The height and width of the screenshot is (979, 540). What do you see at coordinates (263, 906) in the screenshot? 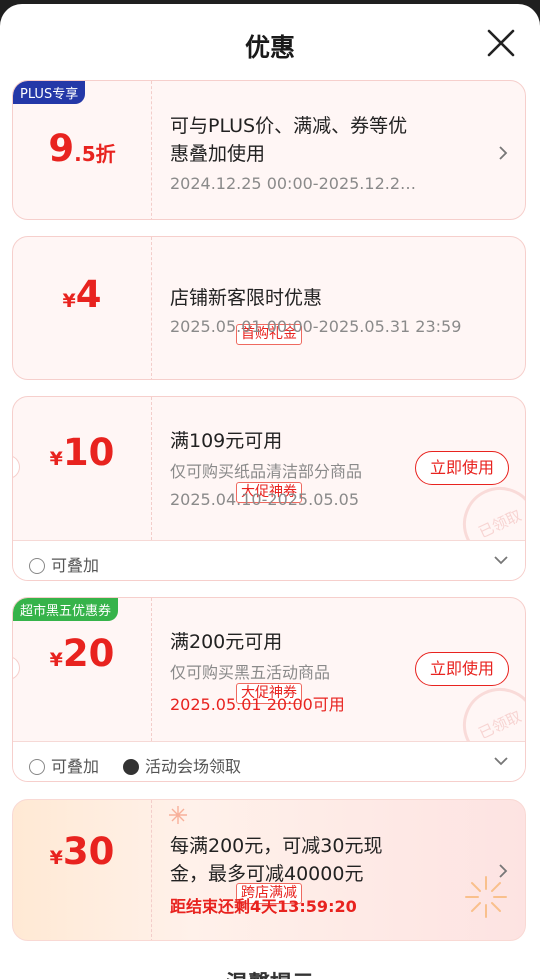
I see `countdown-text: 距结束还剩4天13:59:20` at bounding box center [263, 906].